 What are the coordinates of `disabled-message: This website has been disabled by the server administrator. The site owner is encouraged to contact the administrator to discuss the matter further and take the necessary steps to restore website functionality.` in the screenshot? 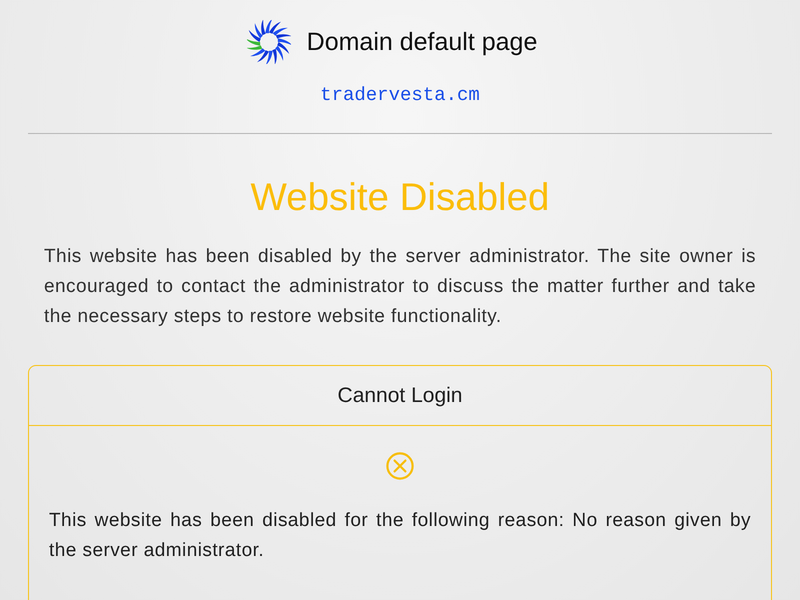 It's located at (400, 287).